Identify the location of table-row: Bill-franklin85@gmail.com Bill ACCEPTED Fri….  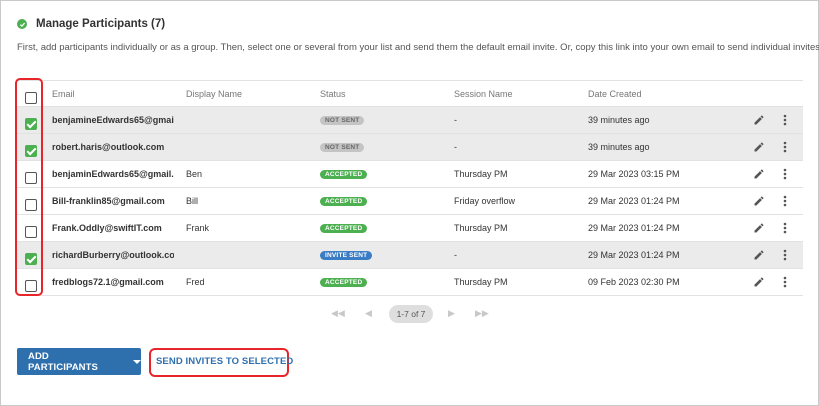
(410, 201).